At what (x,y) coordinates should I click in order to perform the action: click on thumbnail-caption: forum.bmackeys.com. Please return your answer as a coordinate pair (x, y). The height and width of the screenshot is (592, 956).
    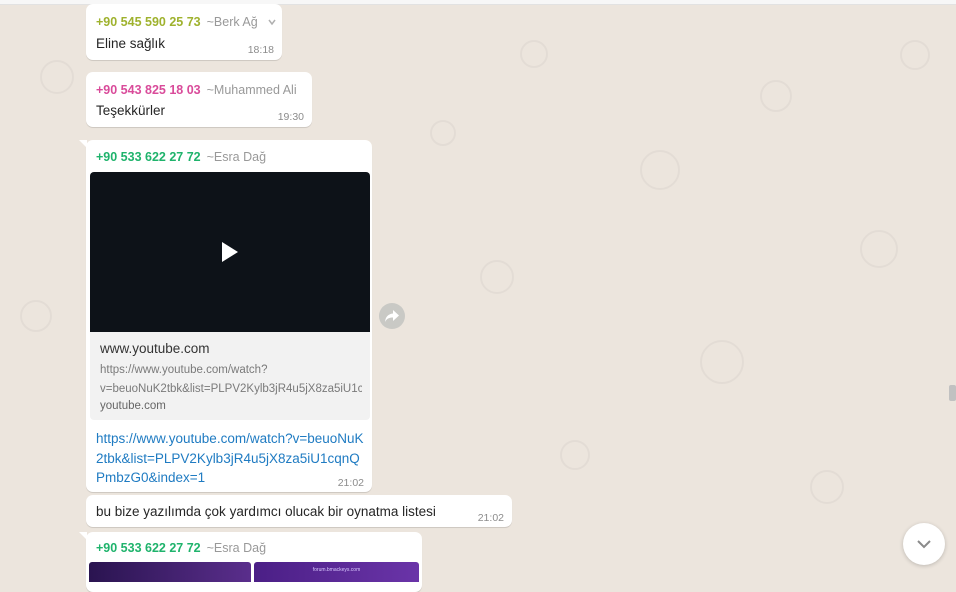
    Looking at the image, I should click on (336, 570).